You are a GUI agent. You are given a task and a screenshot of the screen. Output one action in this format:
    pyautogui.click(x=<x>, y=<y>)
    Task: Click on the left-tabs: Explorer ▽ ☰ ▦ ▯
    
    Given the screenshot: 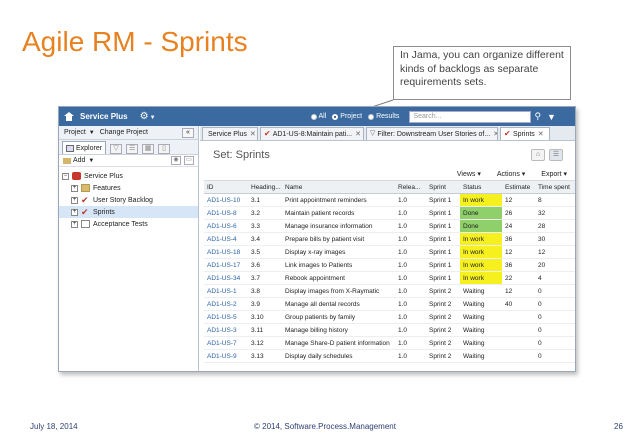 What is the action you would take?
    pyautogui.click(x=128, y=147)
    